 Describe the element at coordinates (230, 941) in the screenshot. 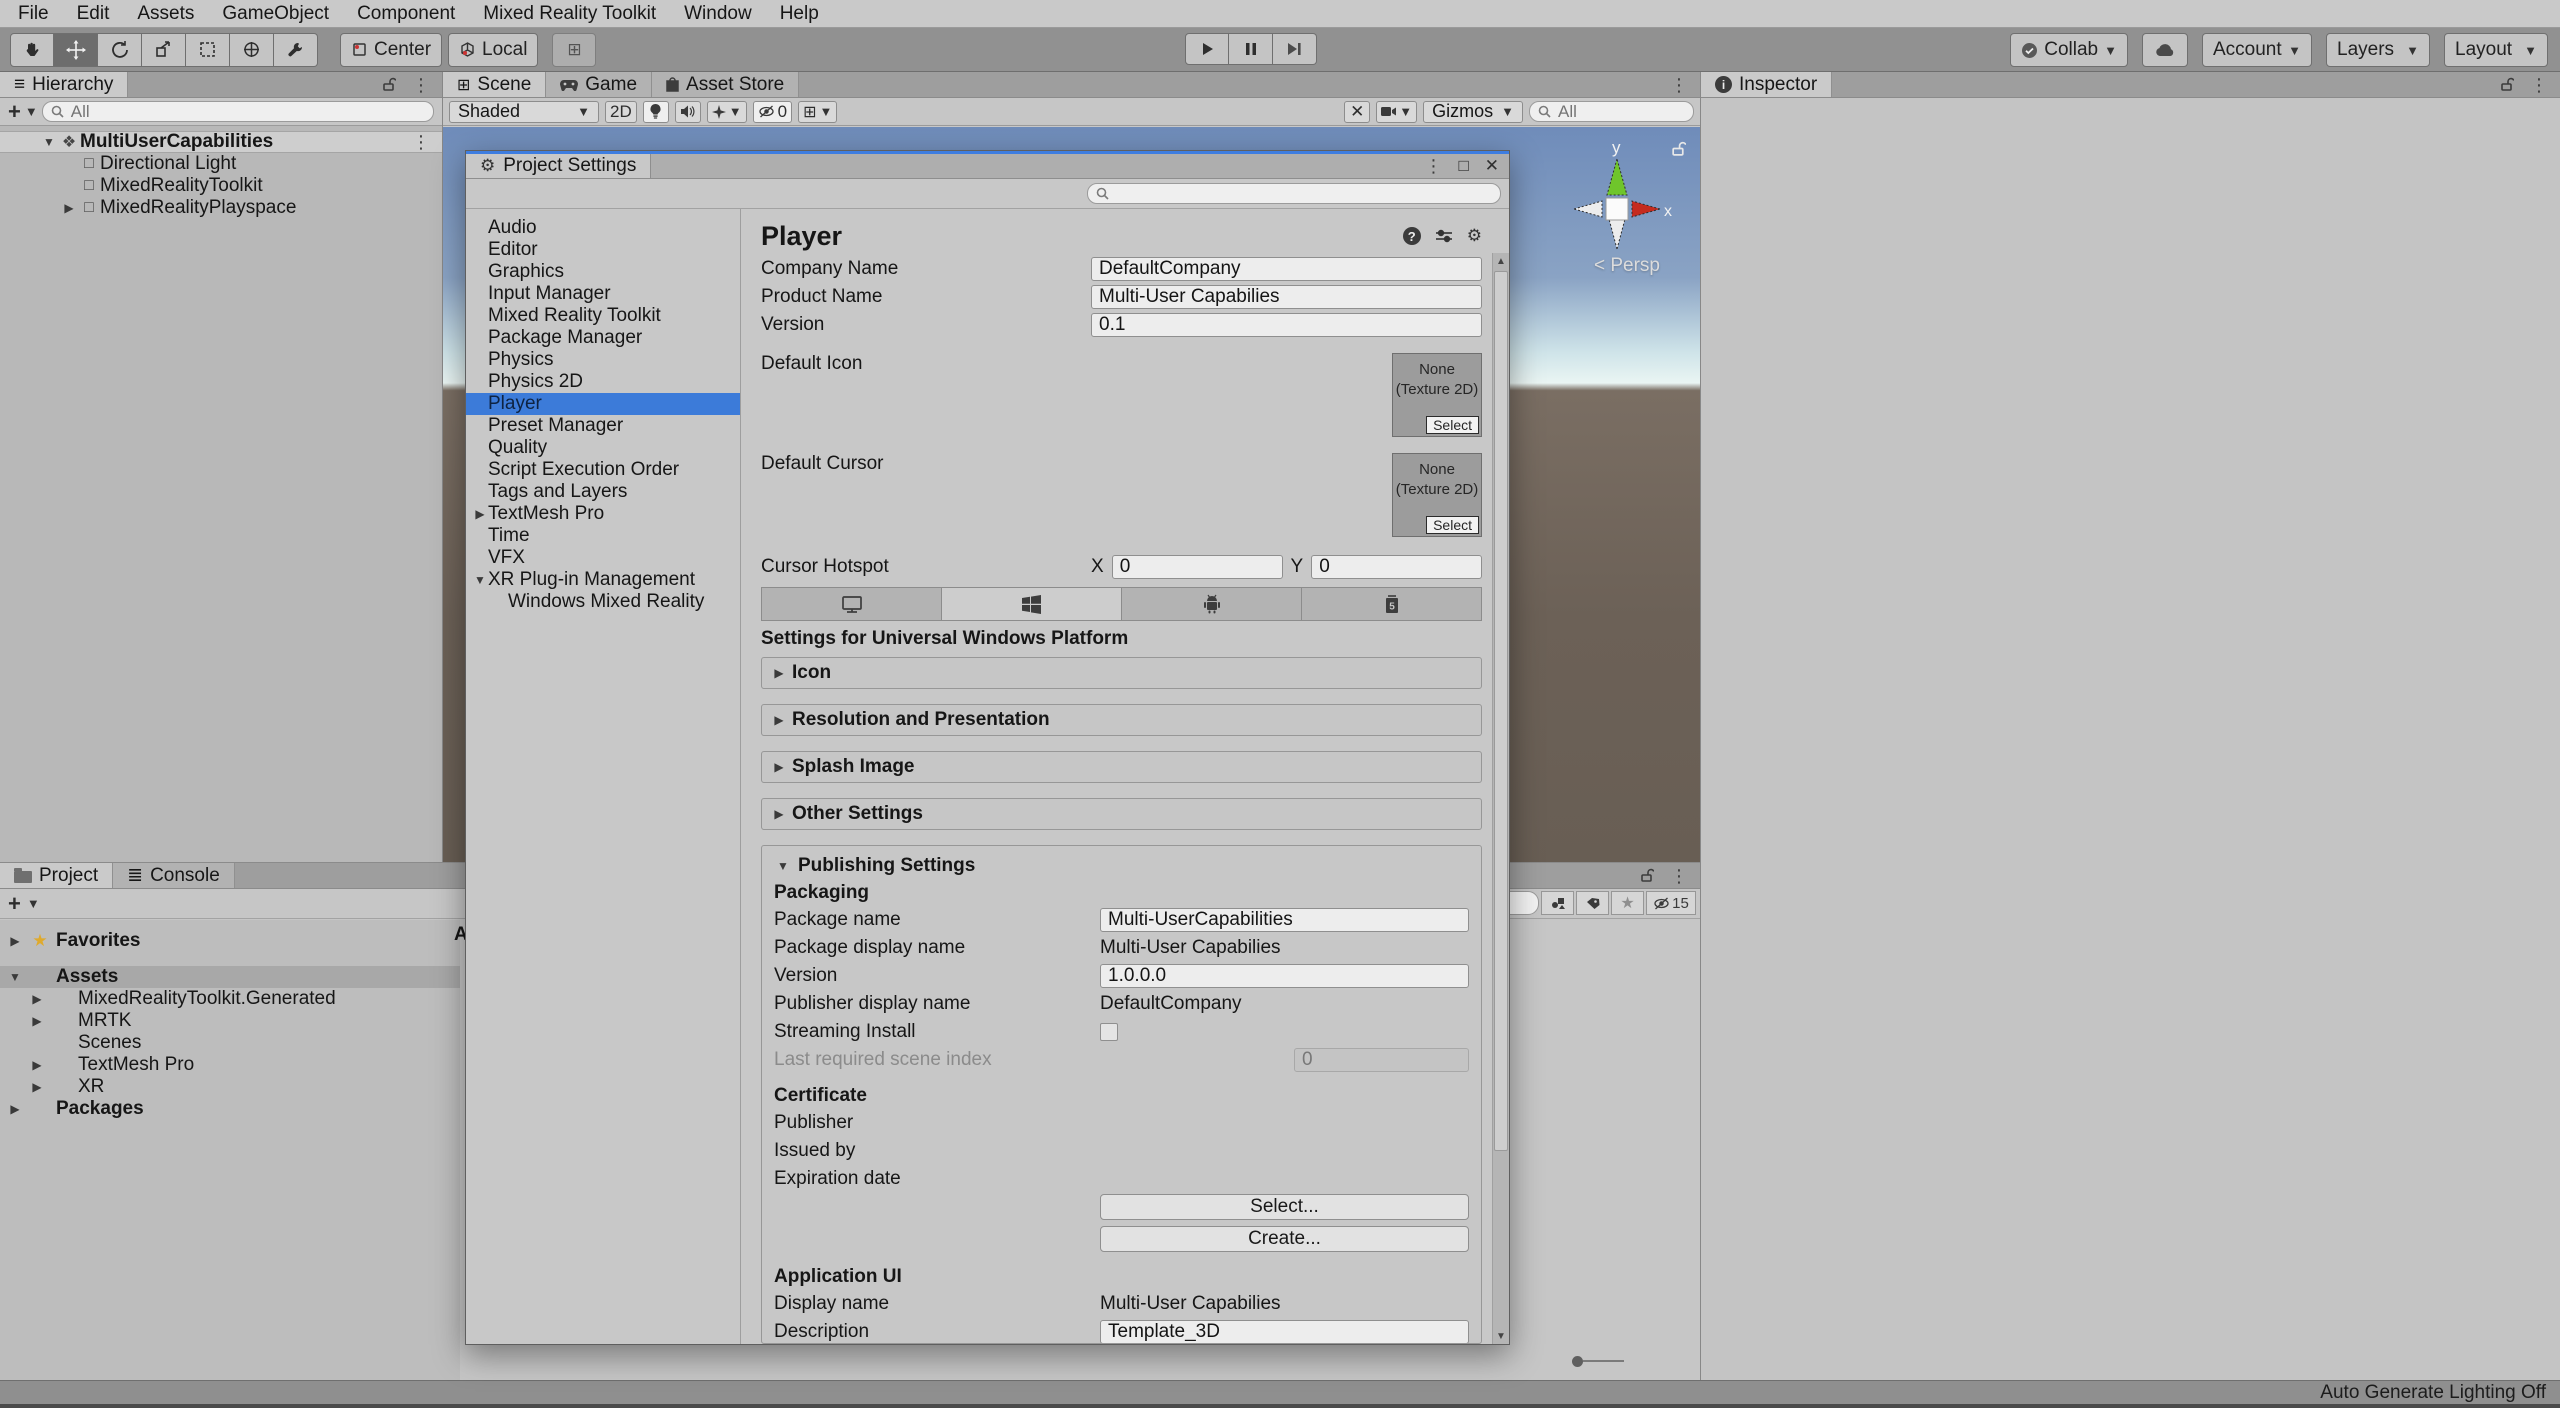

I see `project-tree-item: Favorites` at that location.